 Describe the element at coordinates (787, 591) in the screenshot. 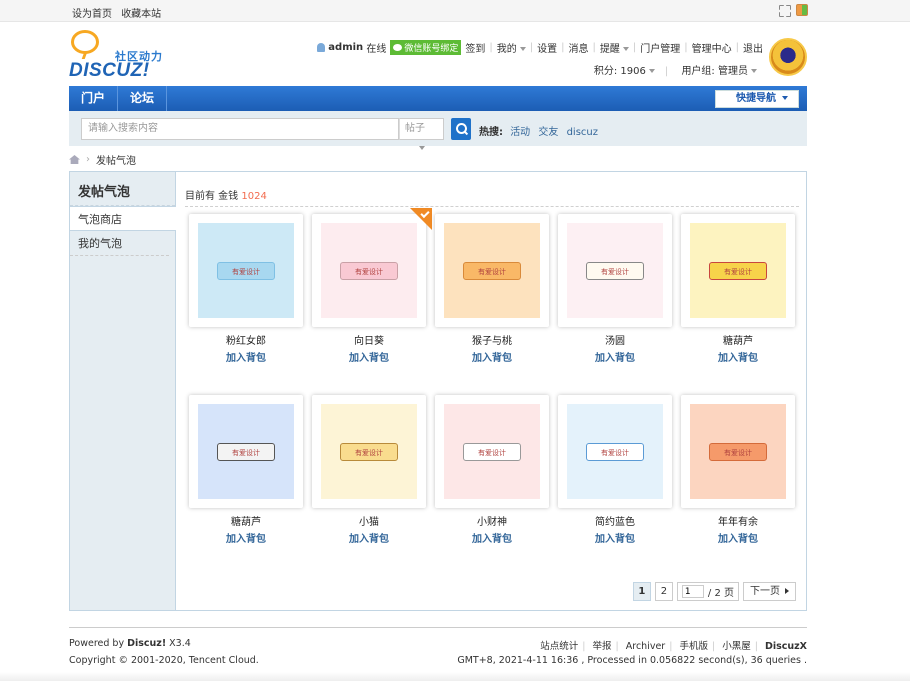

I see `chevron-right-icon` at that location.